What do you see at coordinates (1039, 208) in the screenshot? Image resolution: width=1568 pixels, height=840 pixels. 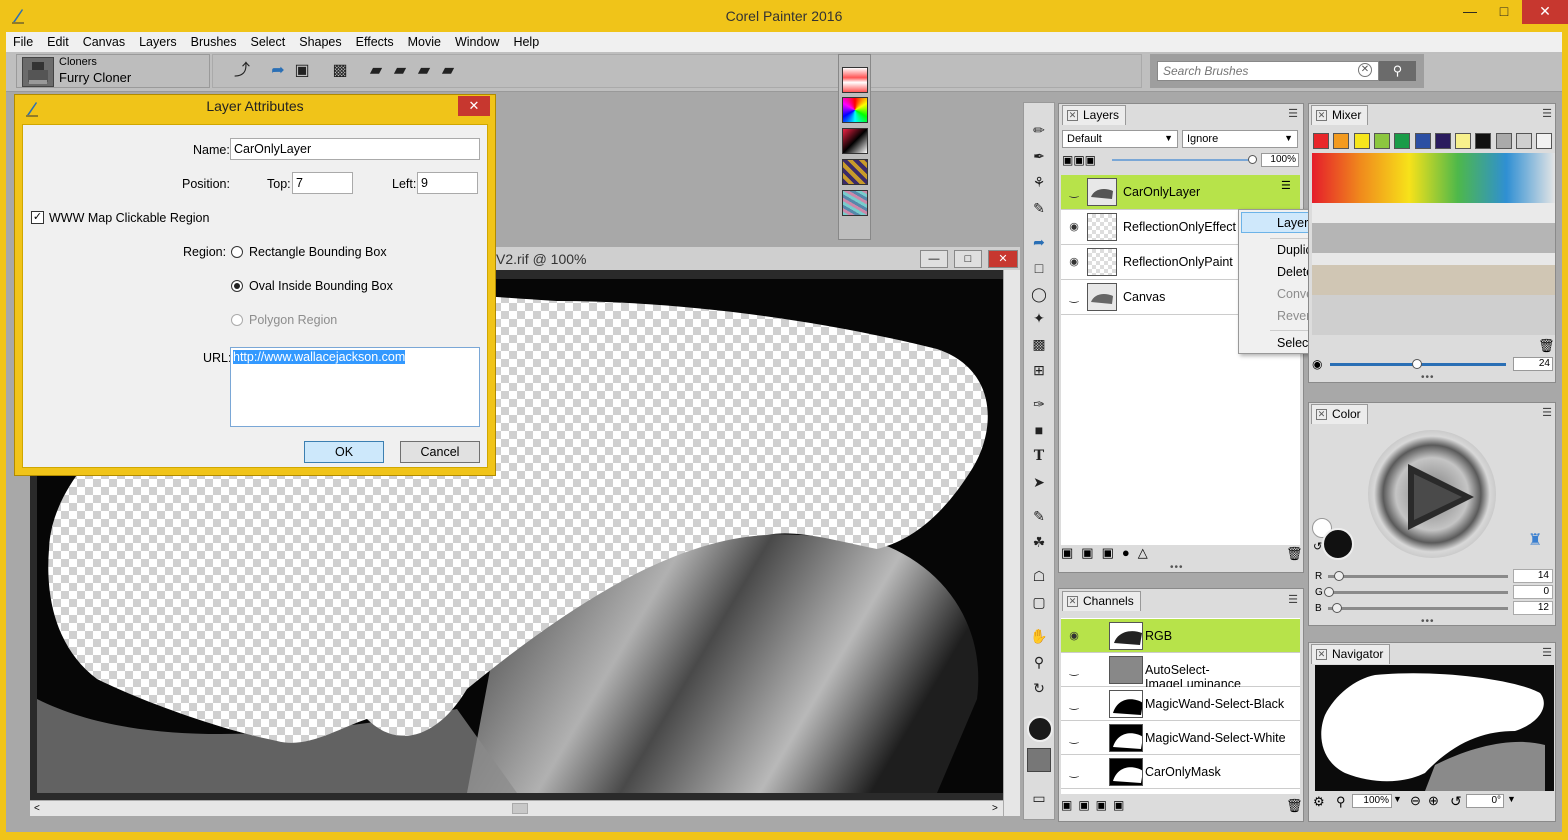 I see `eraser-tool-icon: ✎` at bounding box center [1039, 208].